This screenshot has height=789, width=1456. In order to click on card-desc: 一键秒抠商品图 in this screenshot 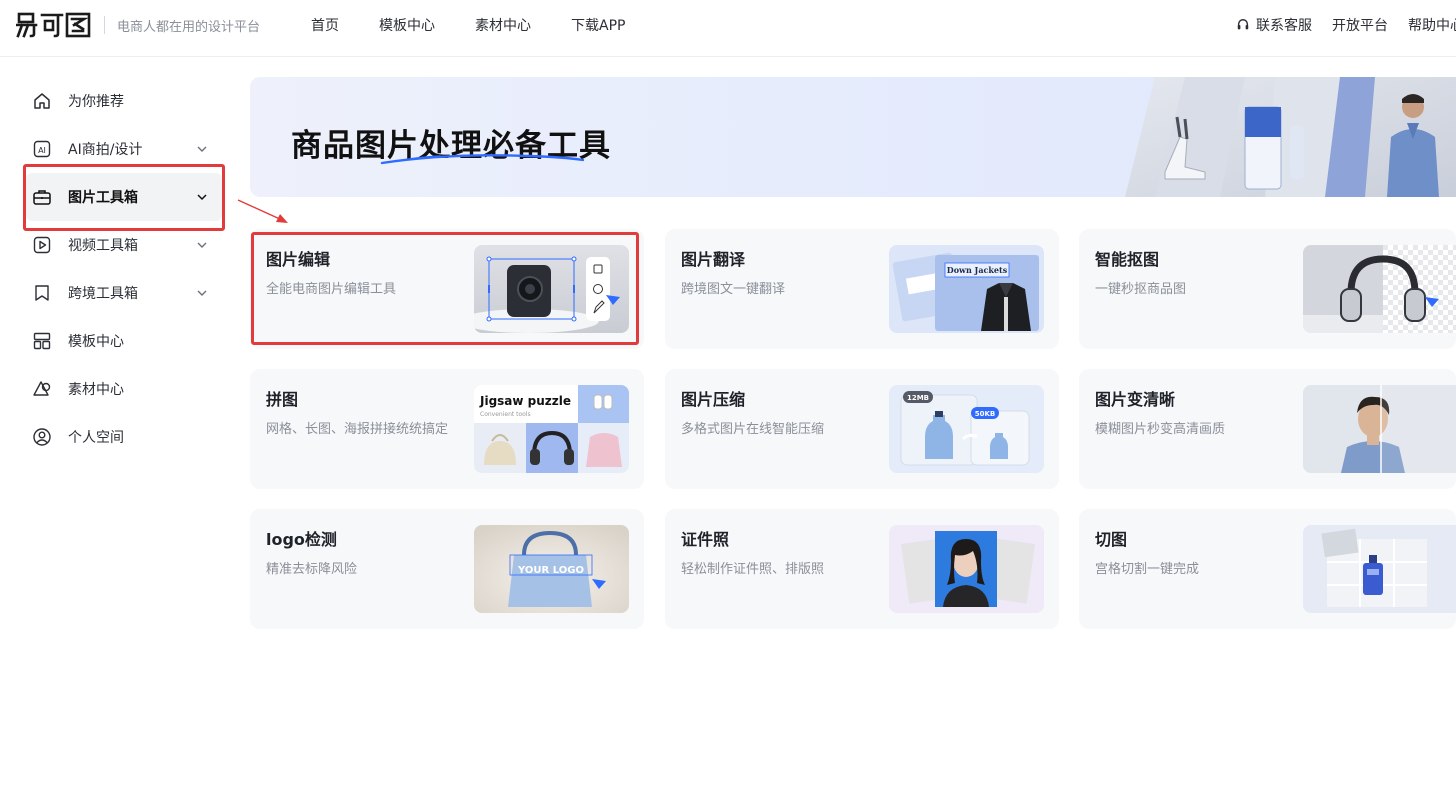, I will do `click(1141, 289)`.